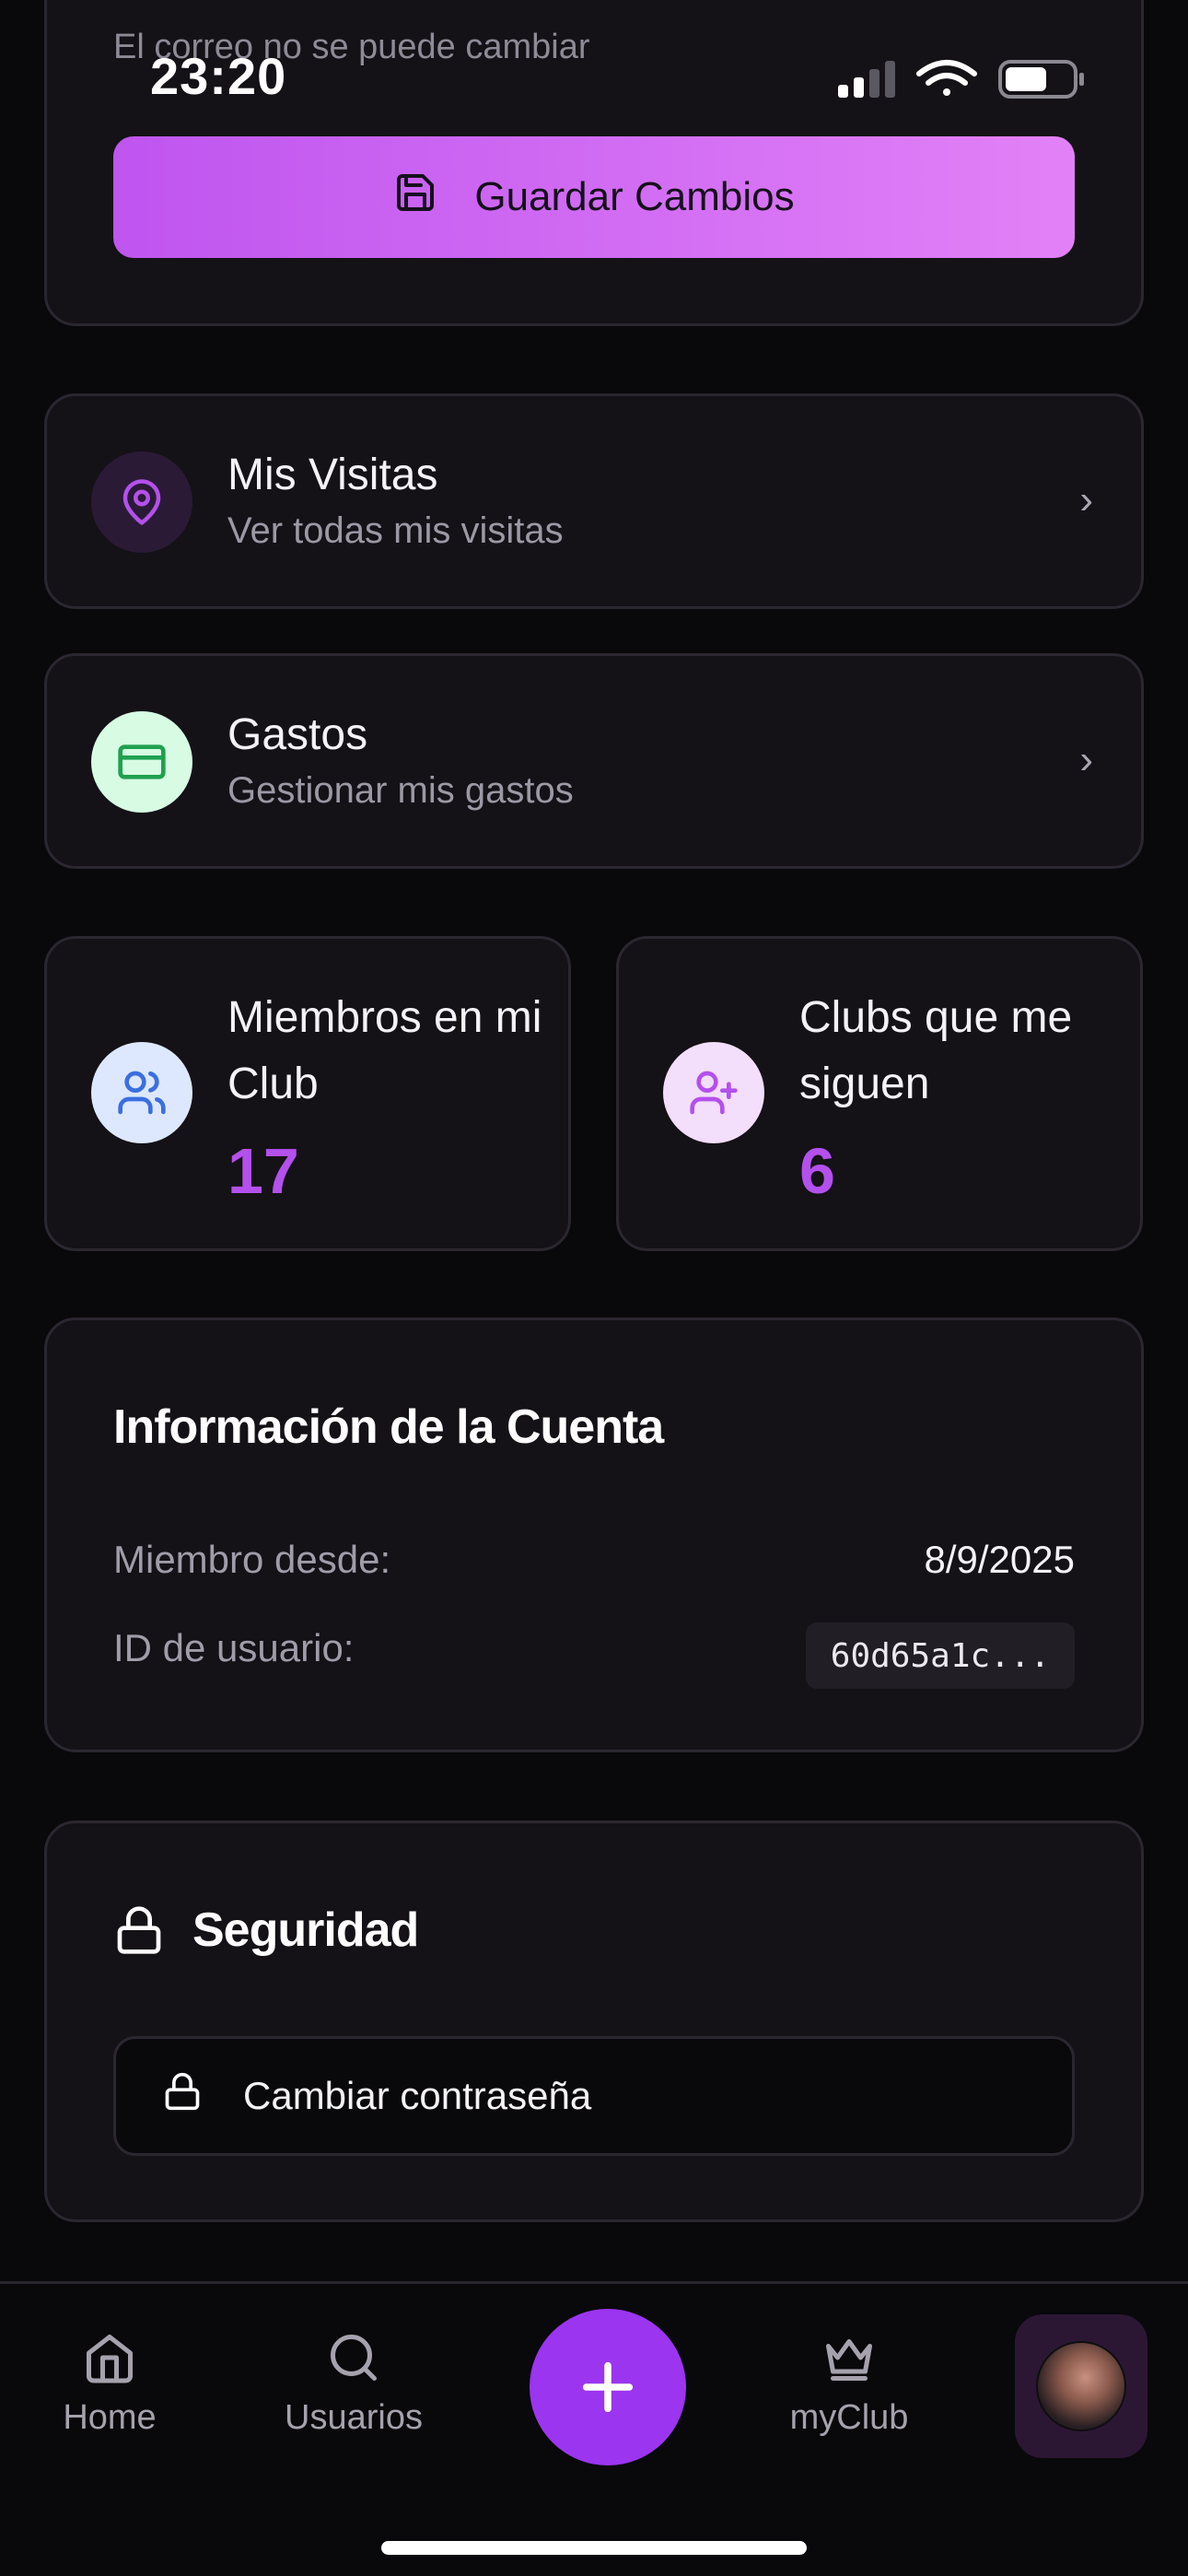 This screenshot has width=1188, height=2576. I want to click on map-pin-icon, so click(141, 502).